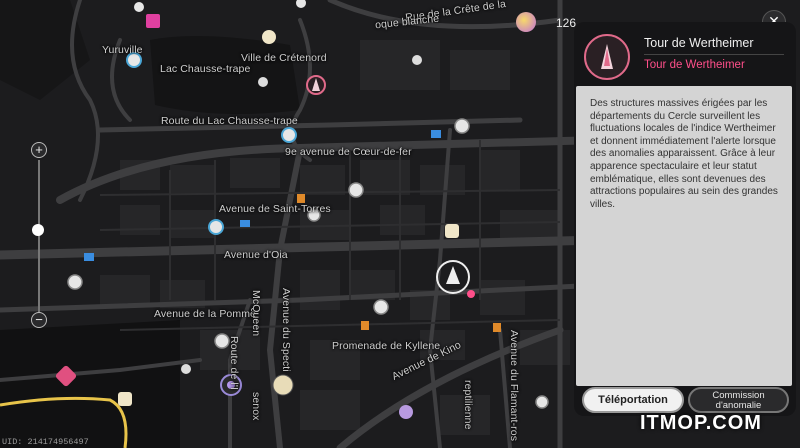 The width and height of the screenshot is (800, 448). Describe the element at coordinates (275, 209) in the screenshot. I see `map-label-avenue-saint-torres: Avenue de Saint-Torres` at that location.